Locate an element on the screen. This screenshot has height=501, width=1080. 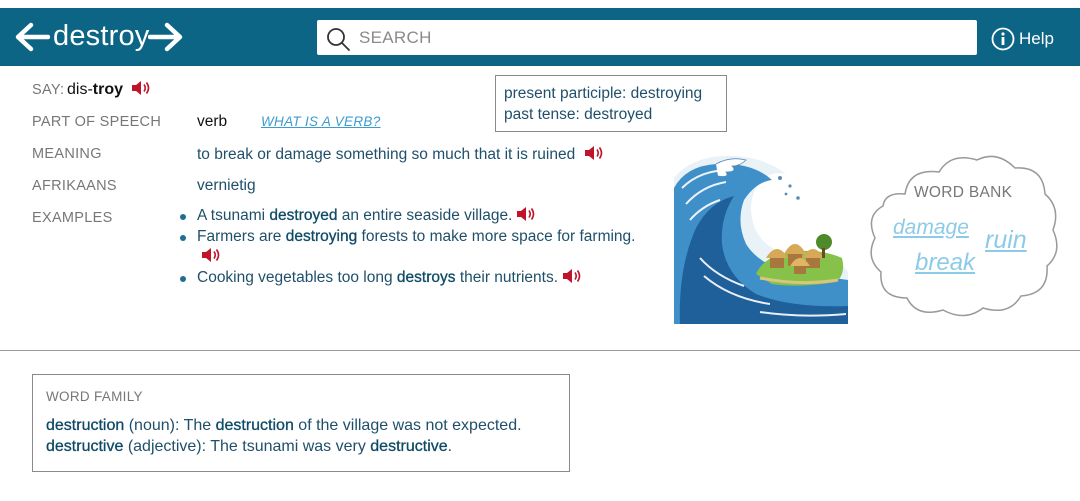
header-bar: destroy Help is located at coordinates (540, 37).